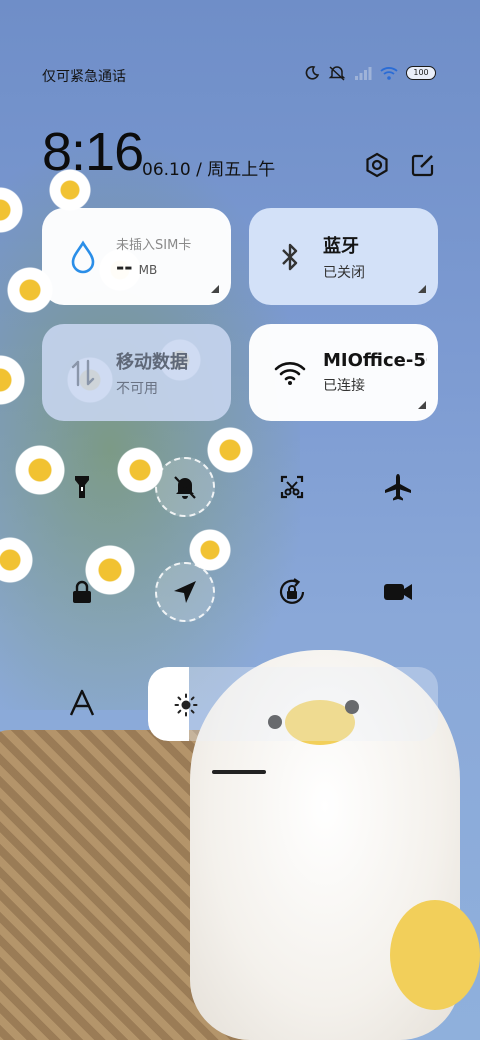  I want to click on flashlight-toggle, so click(82, 487).